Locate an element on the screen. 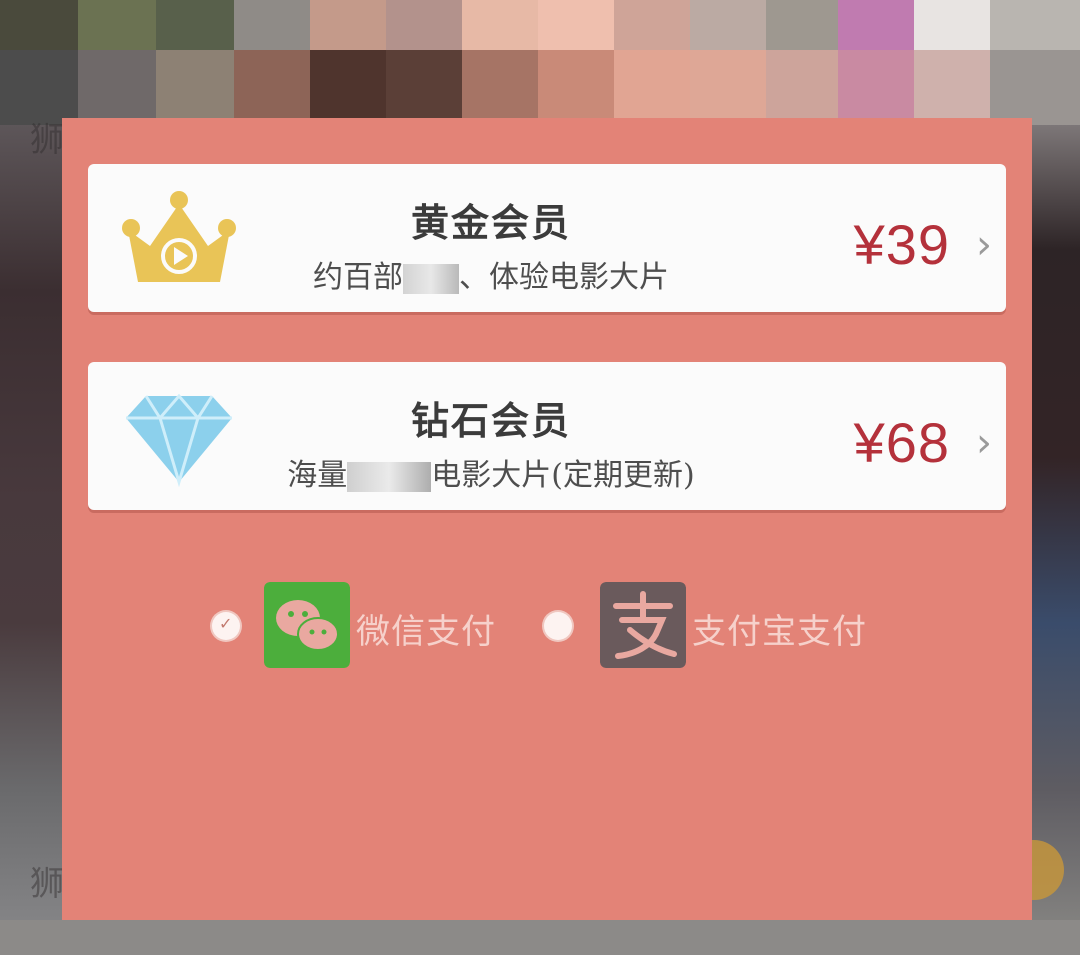  alipay-radio is located at coordinates (558, 626).